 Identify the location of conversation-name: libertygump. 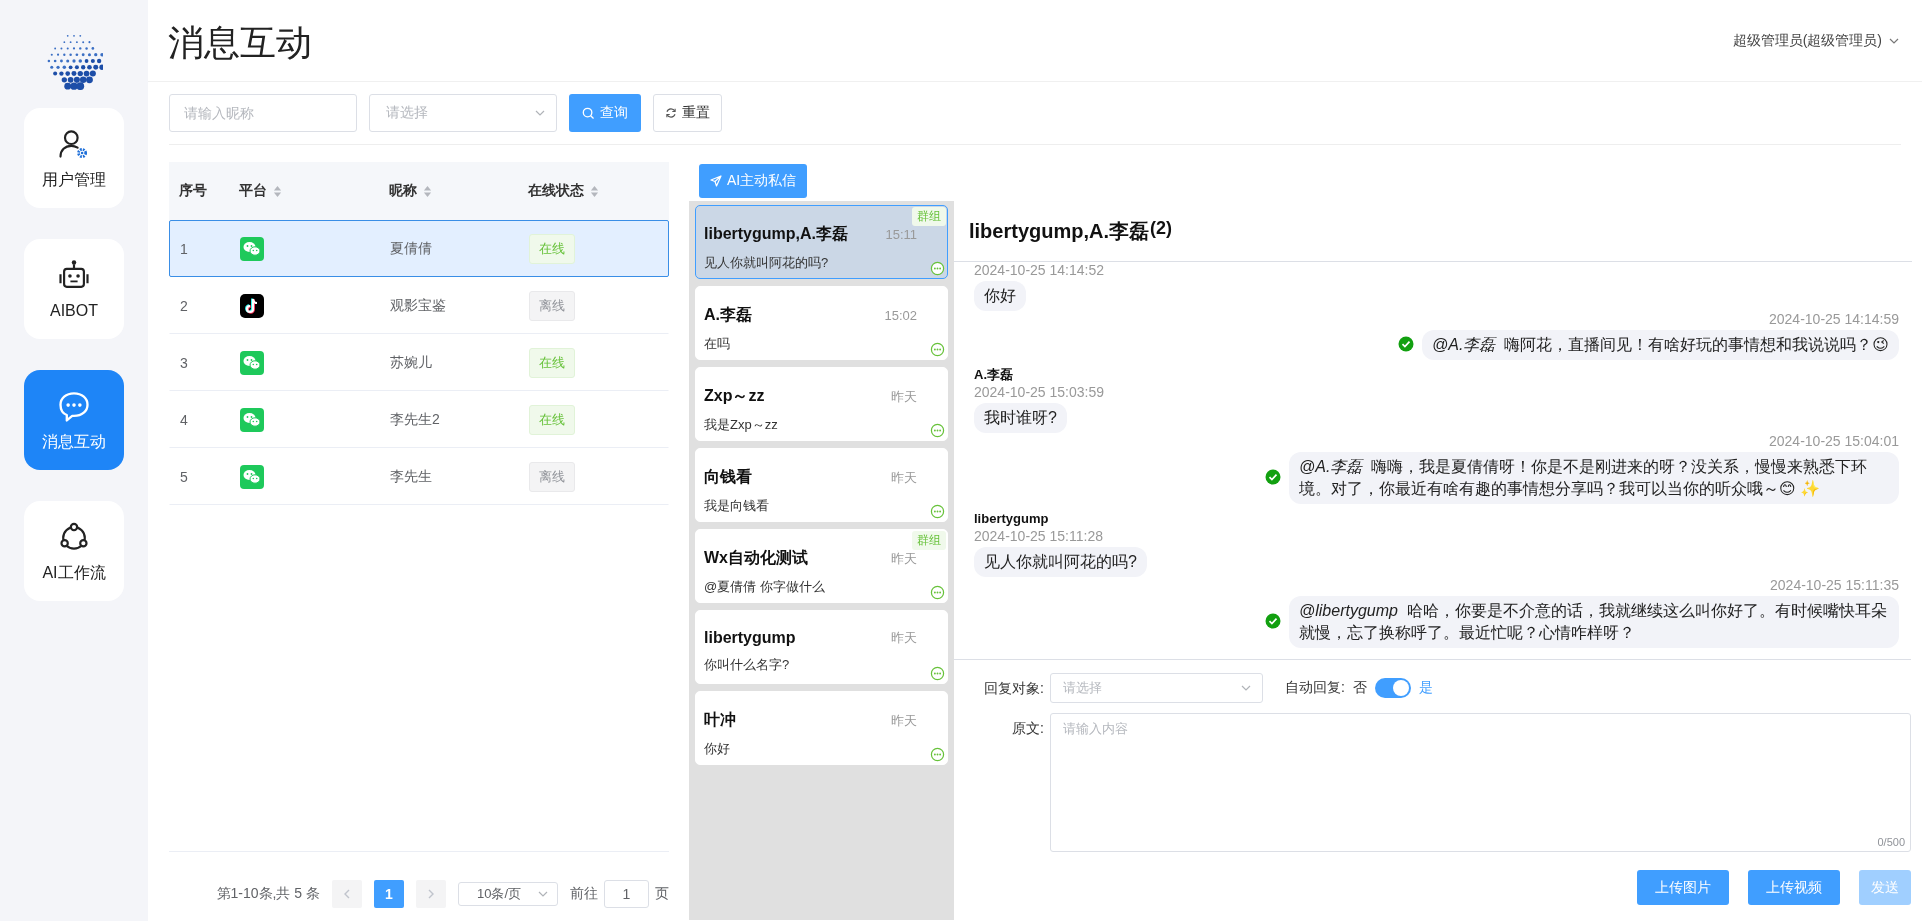
(750, 638).